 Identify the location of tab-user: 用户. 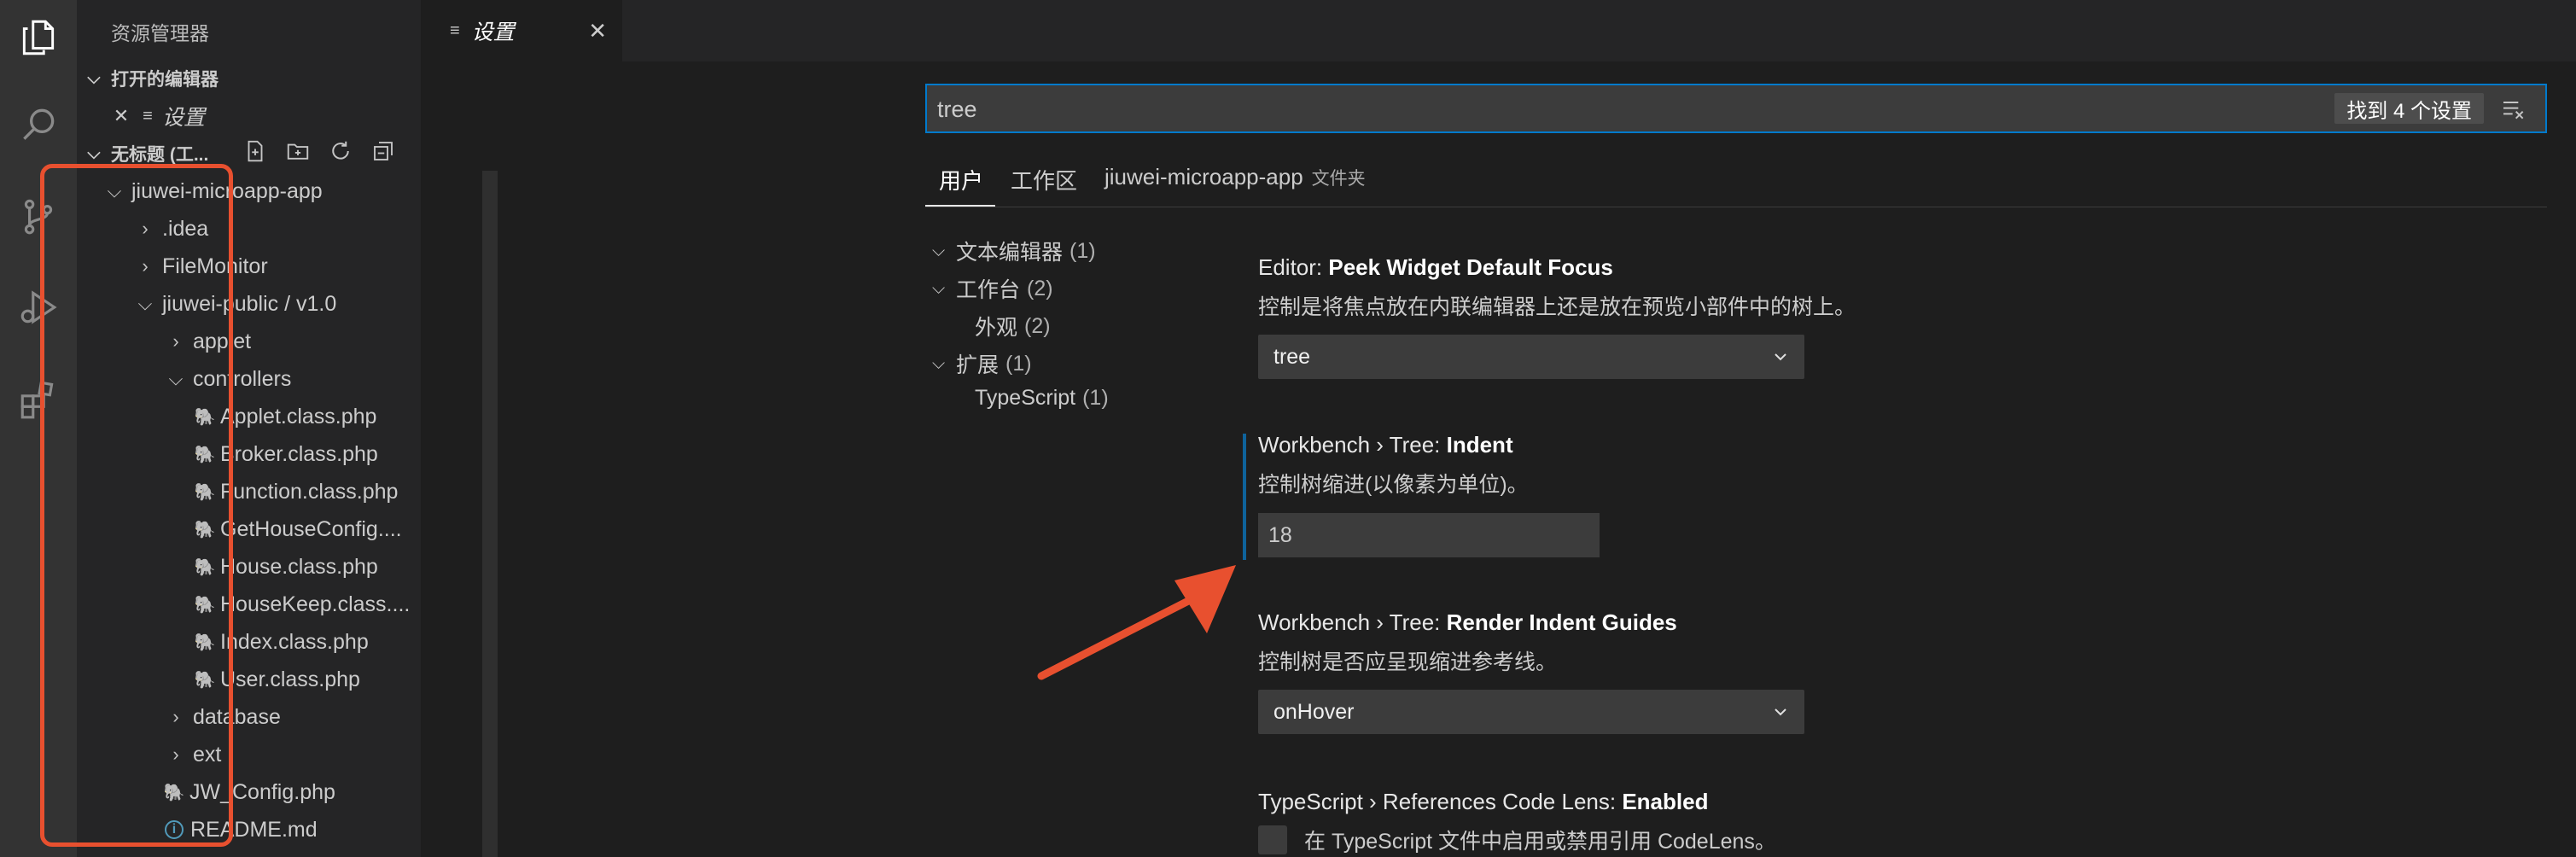
(961, 179).